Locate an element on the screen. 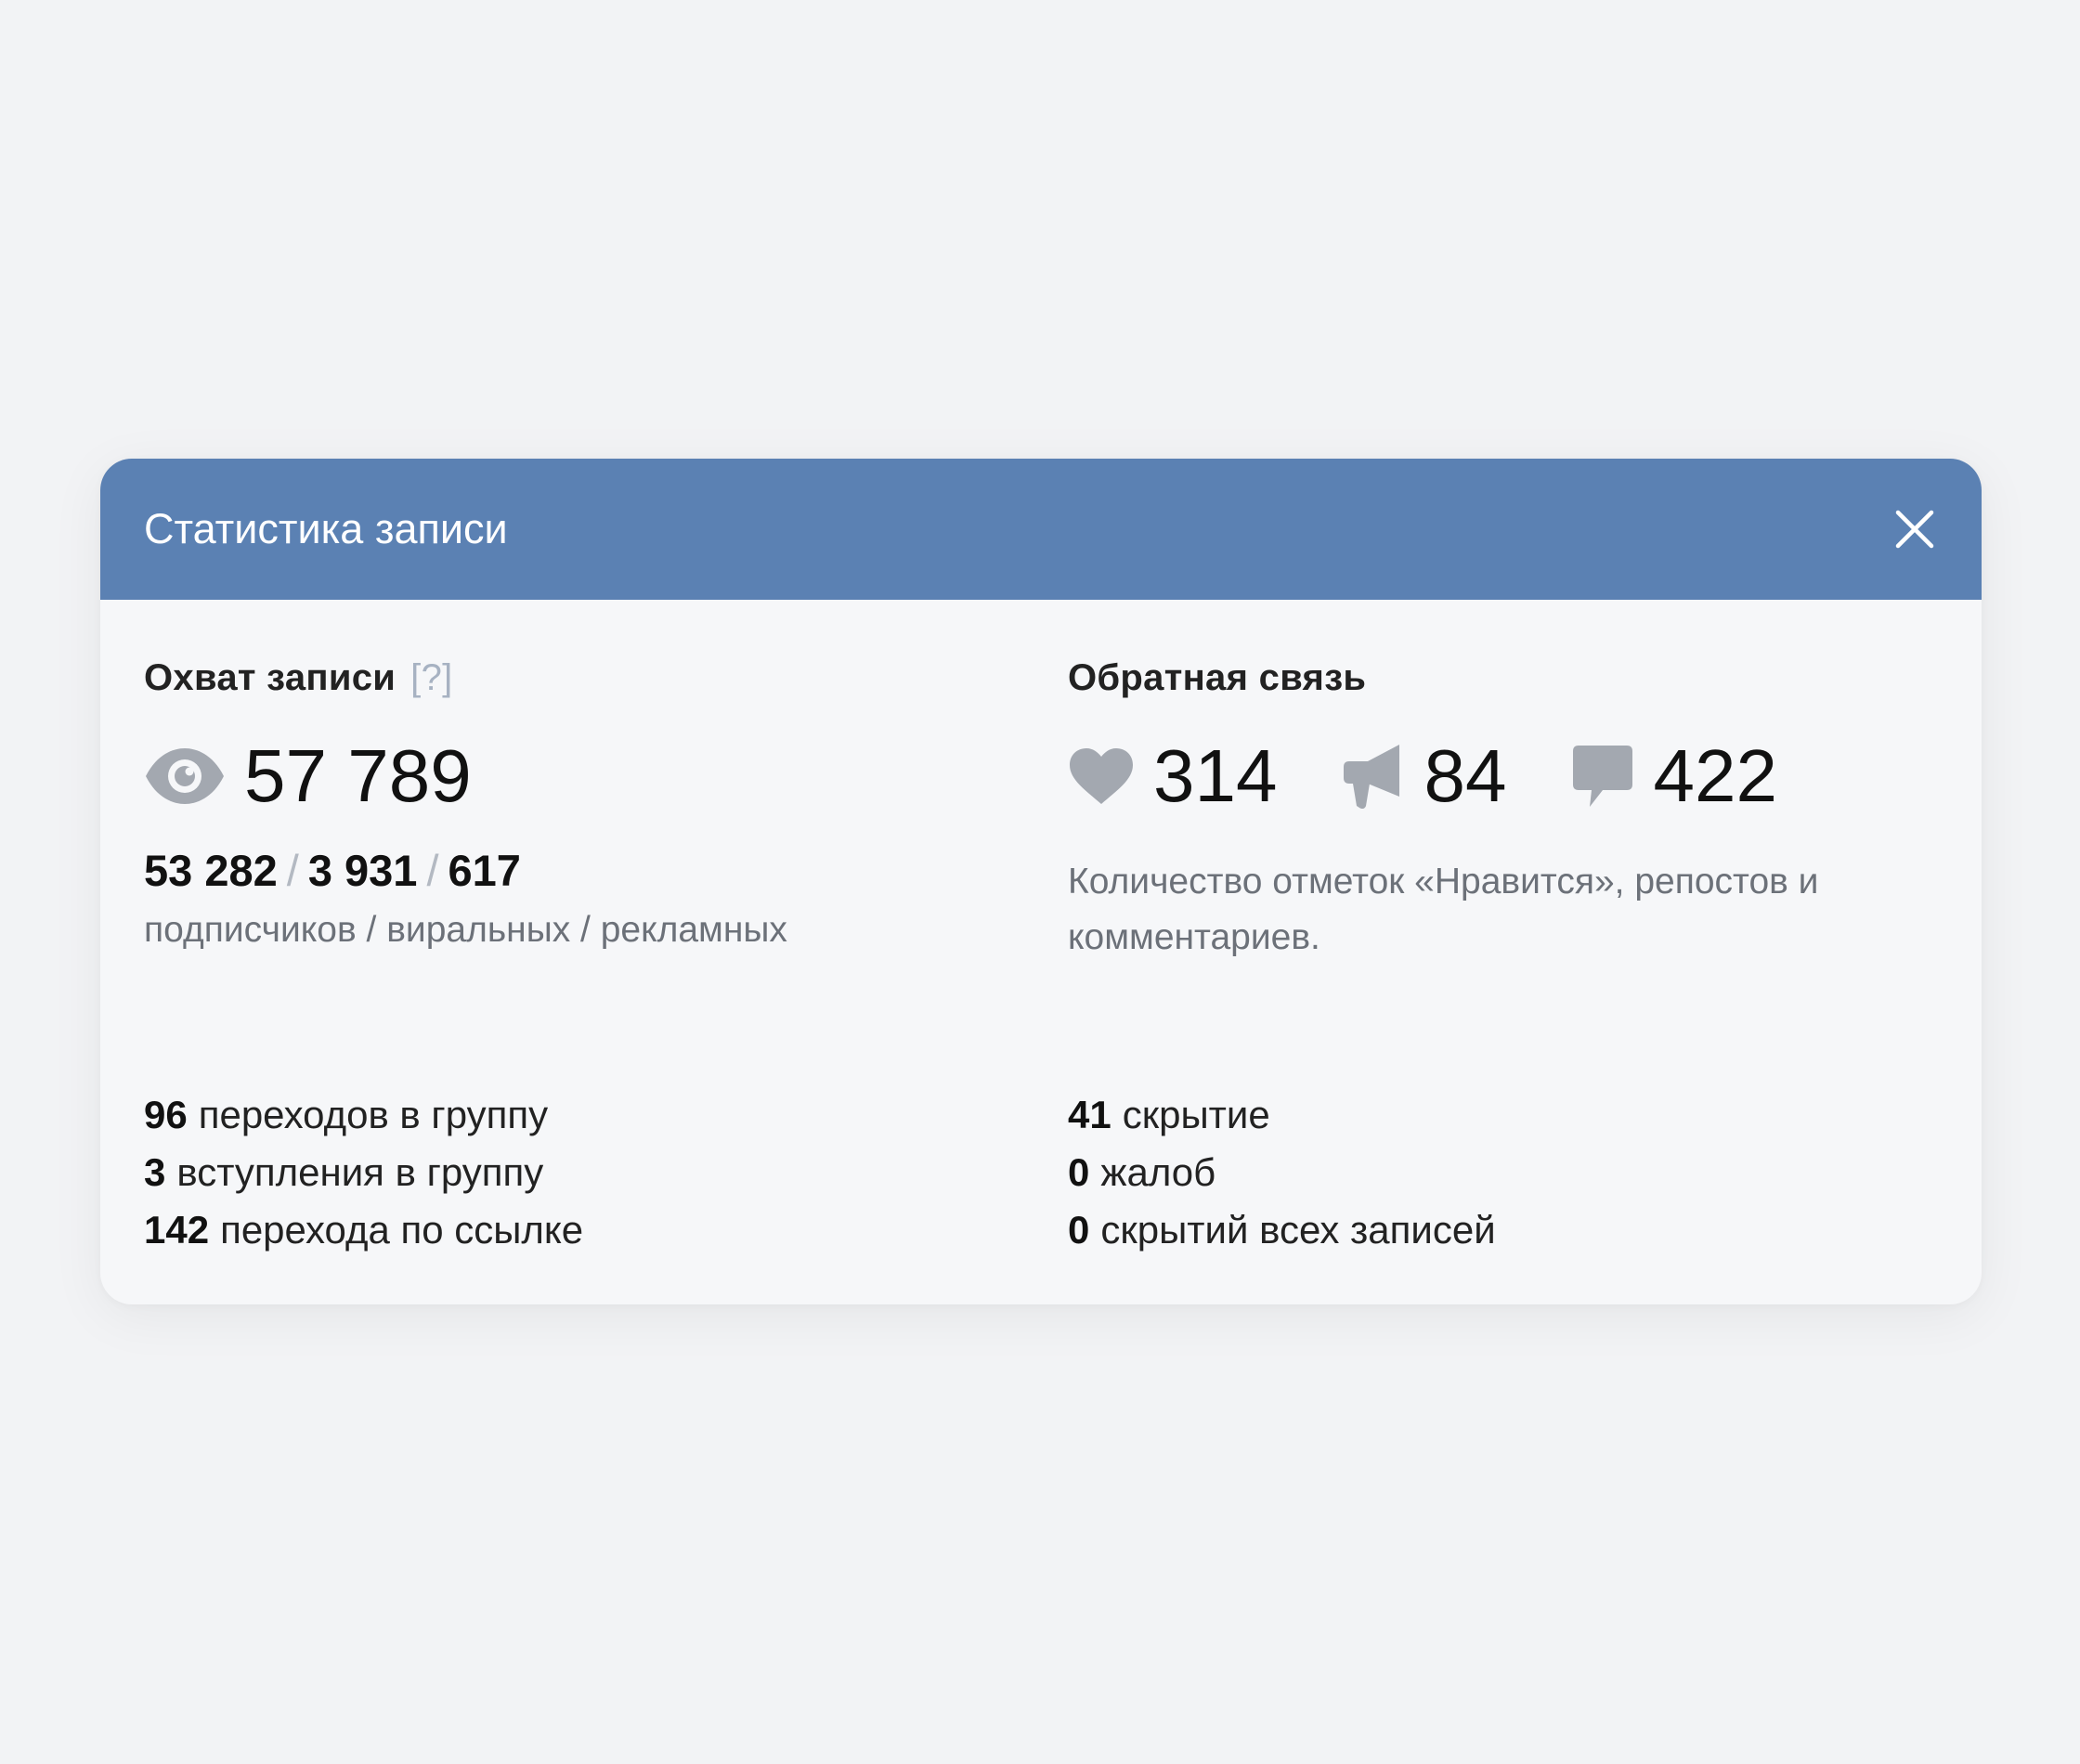  stat-label: перехода по ссылке is located at coordinates (402, 1230).